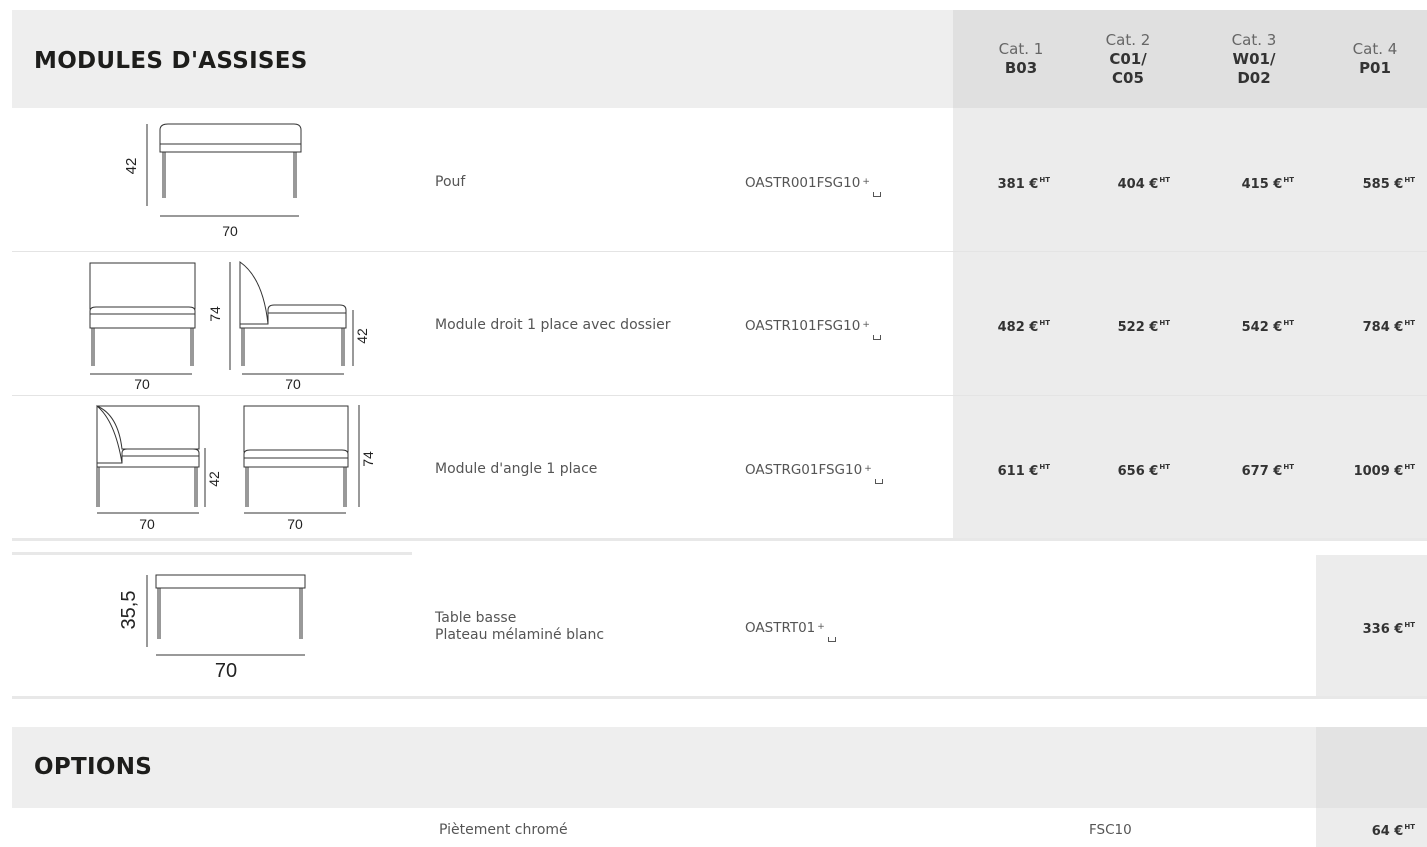 The width and height of the screenshot is (1427, 847). I want to click on price-value: 381 €, so click(1018, 184).